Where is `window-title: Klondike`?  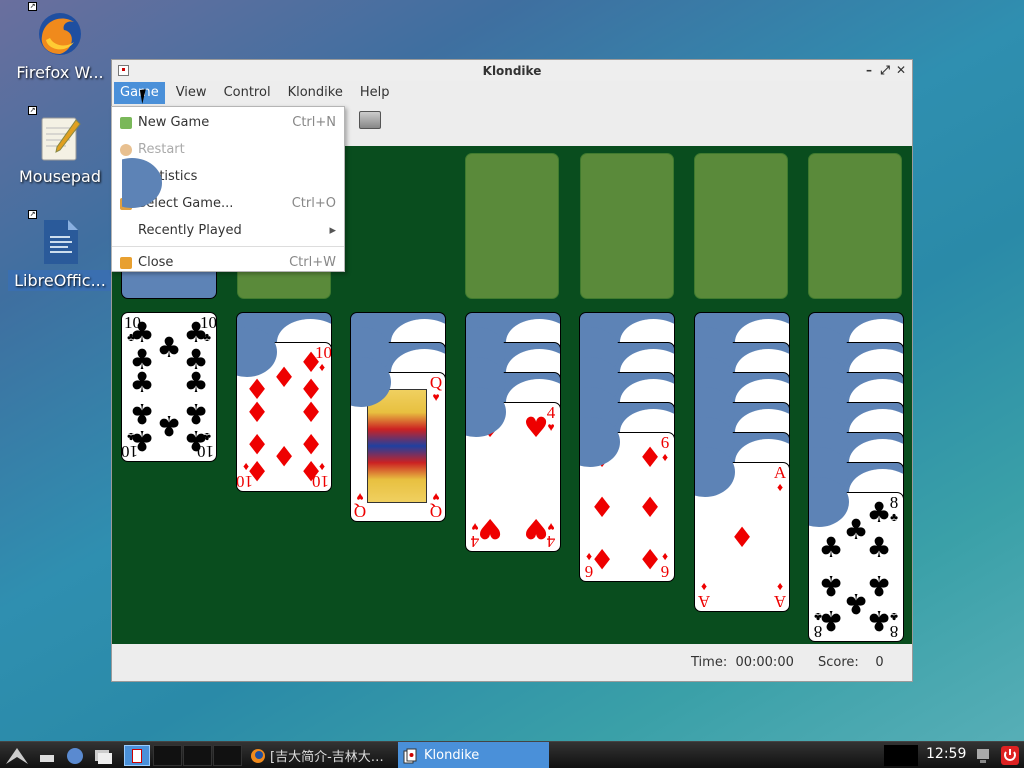
window-title: Klondike is located at coordinates (512, 70).